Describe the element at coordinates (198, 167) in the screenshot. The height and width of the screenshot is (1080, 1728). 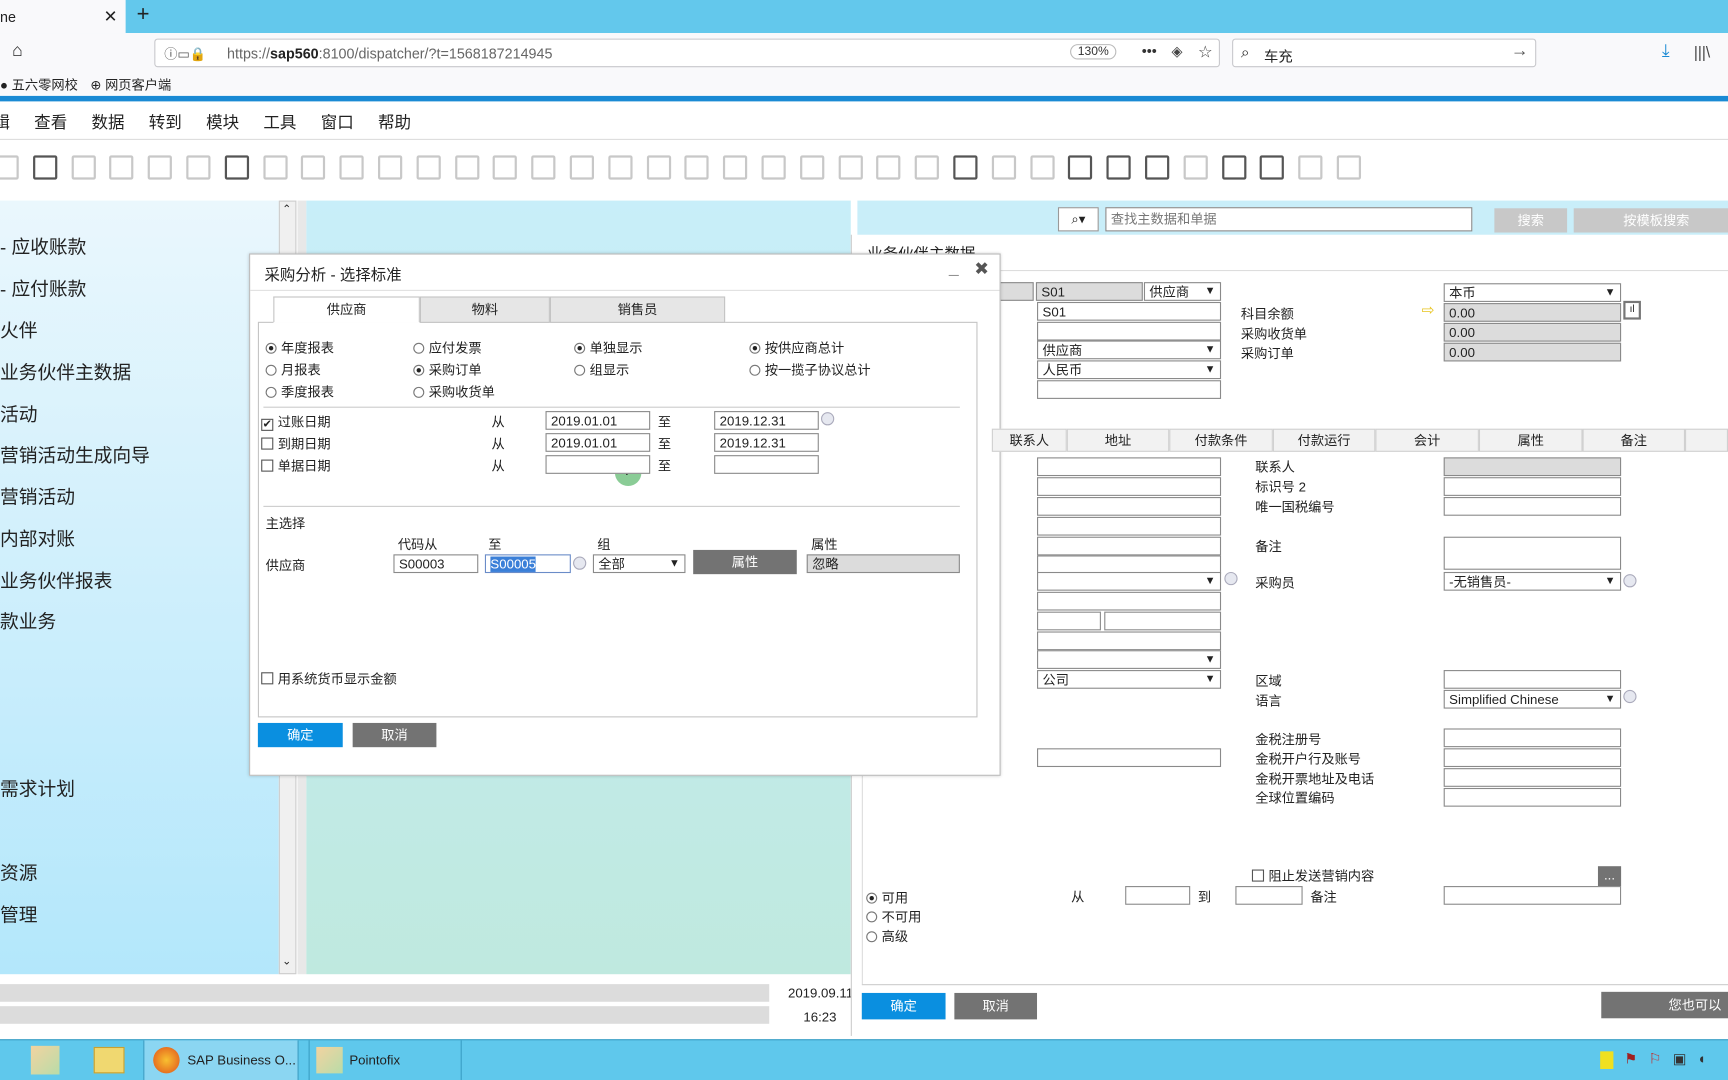
I see `toolbar-move-icon` at that location.